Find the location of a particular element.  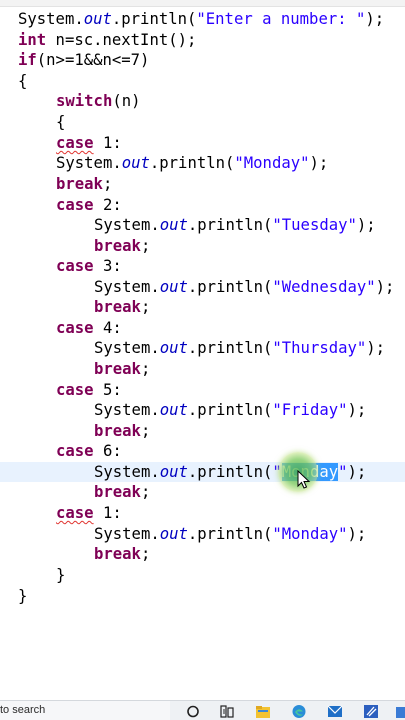

code-line-2: int n=sc.nextInt(); is located at coordinates (211, 40).